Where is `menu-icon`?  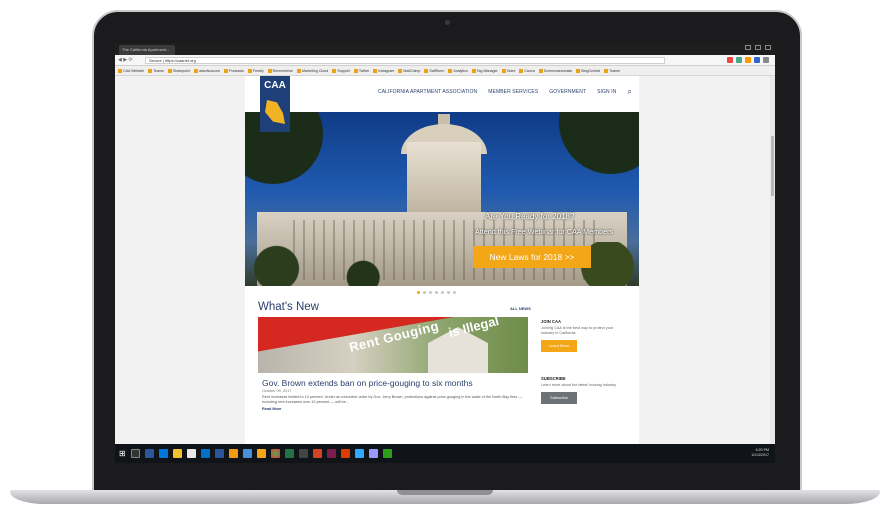
menu-icon is located at coordinates (766, 60).